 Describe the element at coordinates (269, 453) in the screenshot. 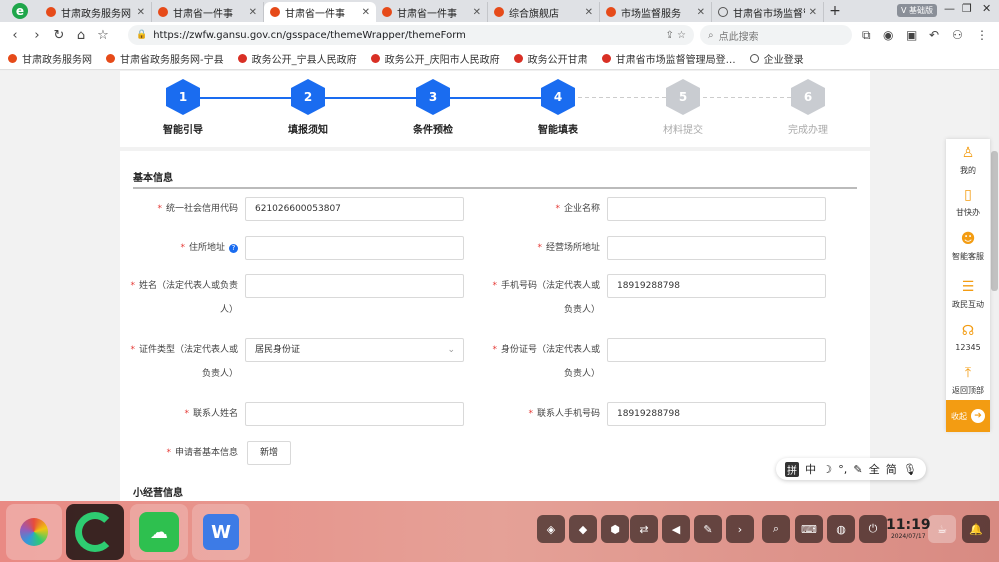

I see `add-applicant-button: 新增` at that location.